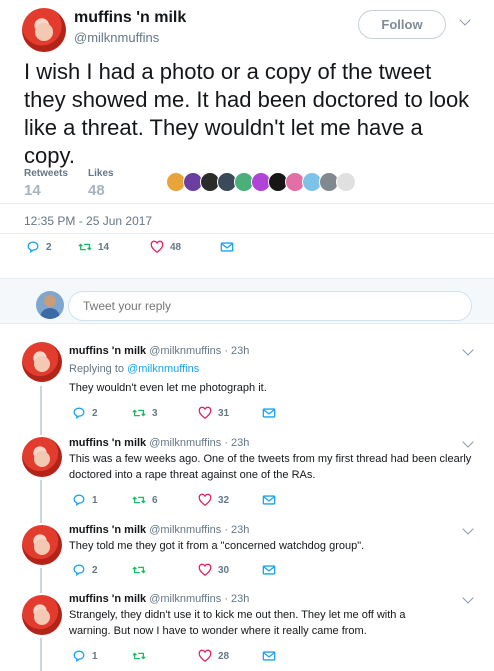 The height and width of the screenshot is (671, 494). I want to click on like-count: 28, so click(224, 656).